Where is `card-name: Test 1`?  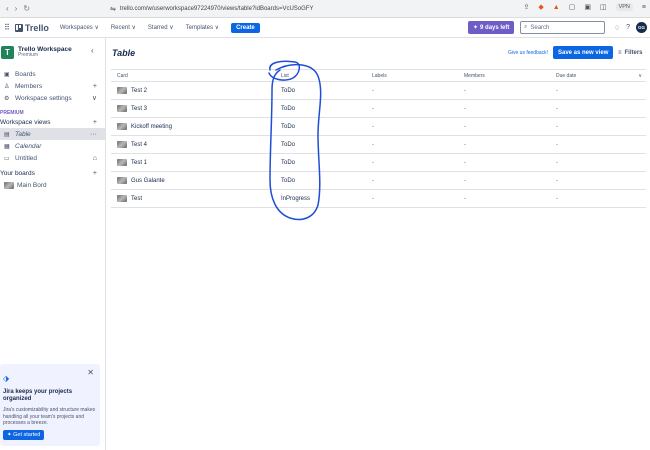 card-name: Test 1 is located at coordinates (139, 163).